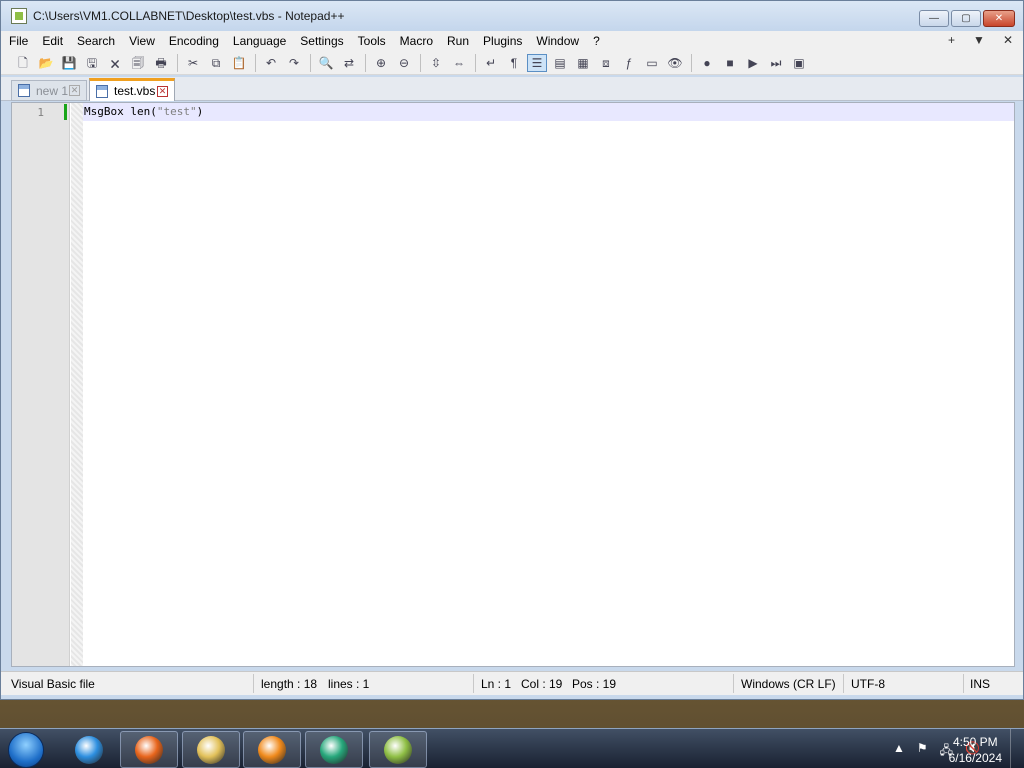  Describe the element at coordinates (730, 63) in the screenshot. I see `stop-recording-icon: ■` at that location.